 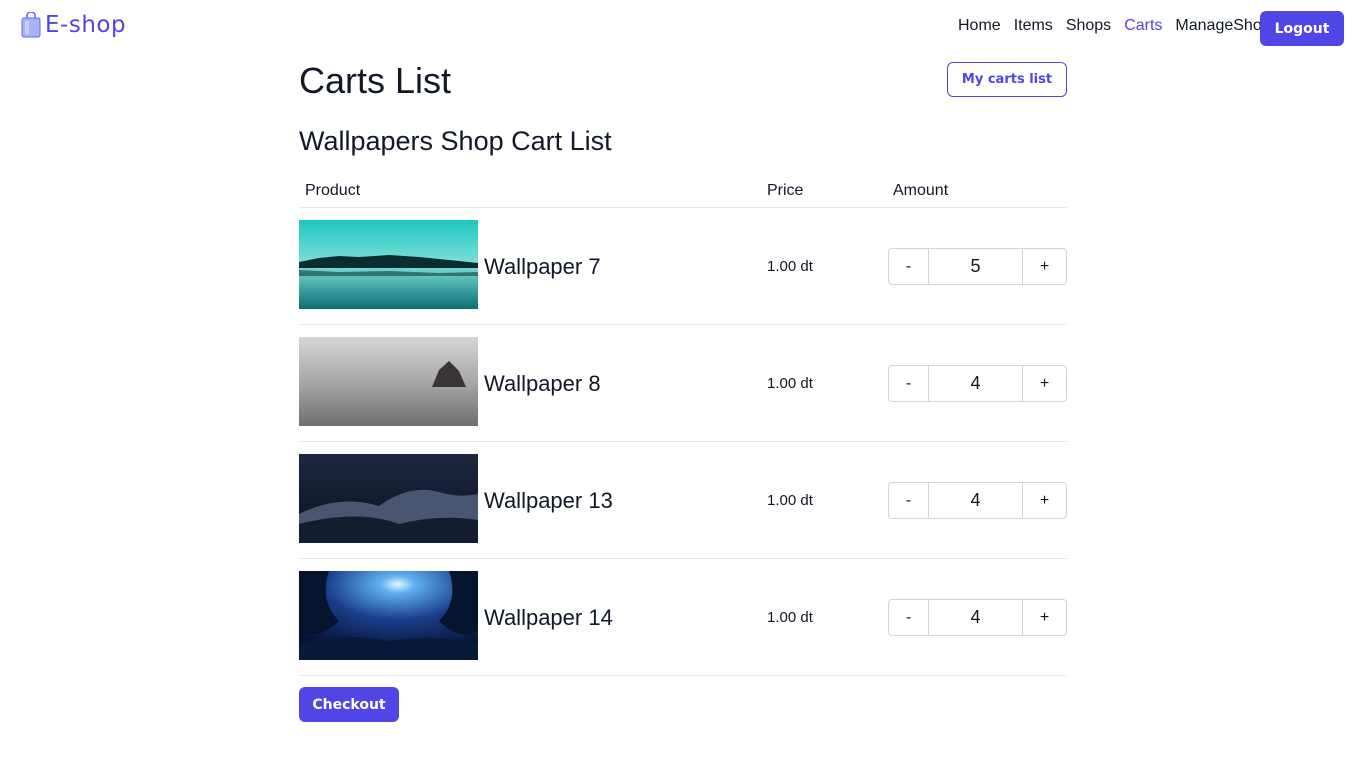 What do you see at coordinates (548, 618) in the screenshot?
I see `product-name: Wallpaper 14` at bounding box center [548, 618].